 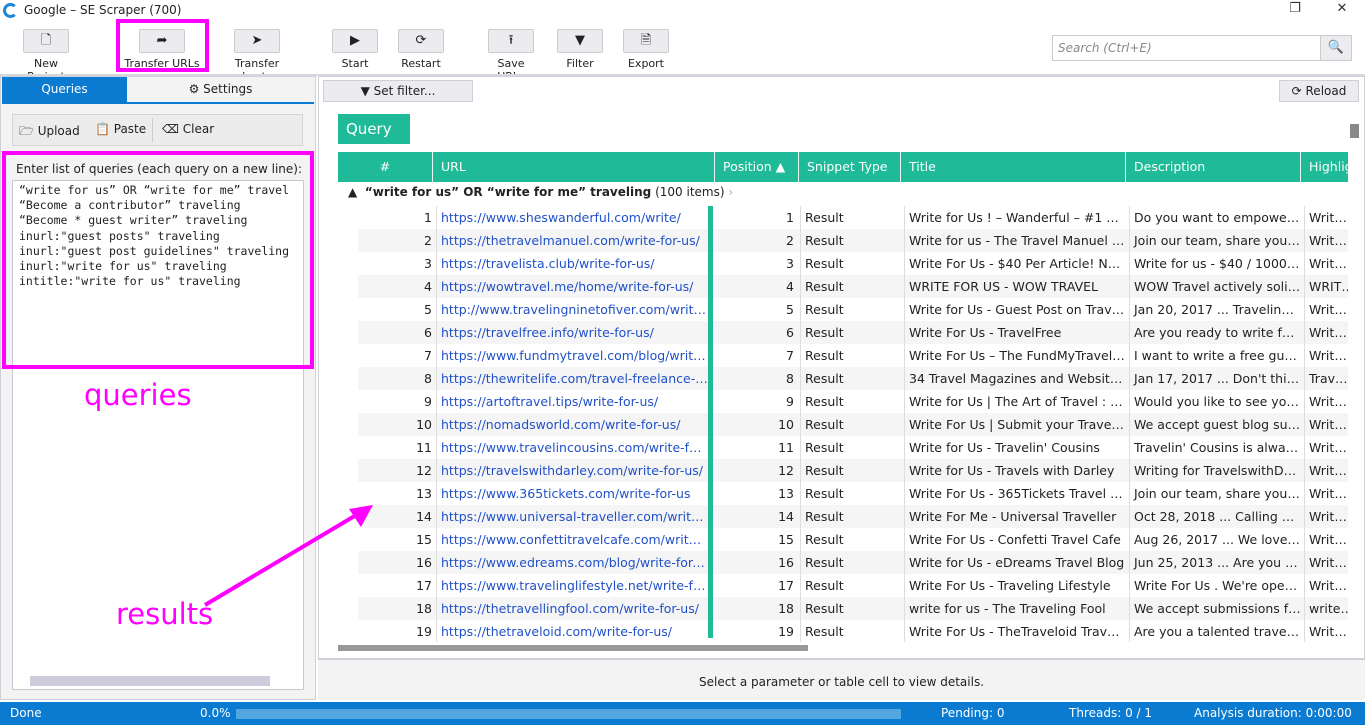 I want to click on table-horizontal-scrollbar, so click(x=573, y=648).